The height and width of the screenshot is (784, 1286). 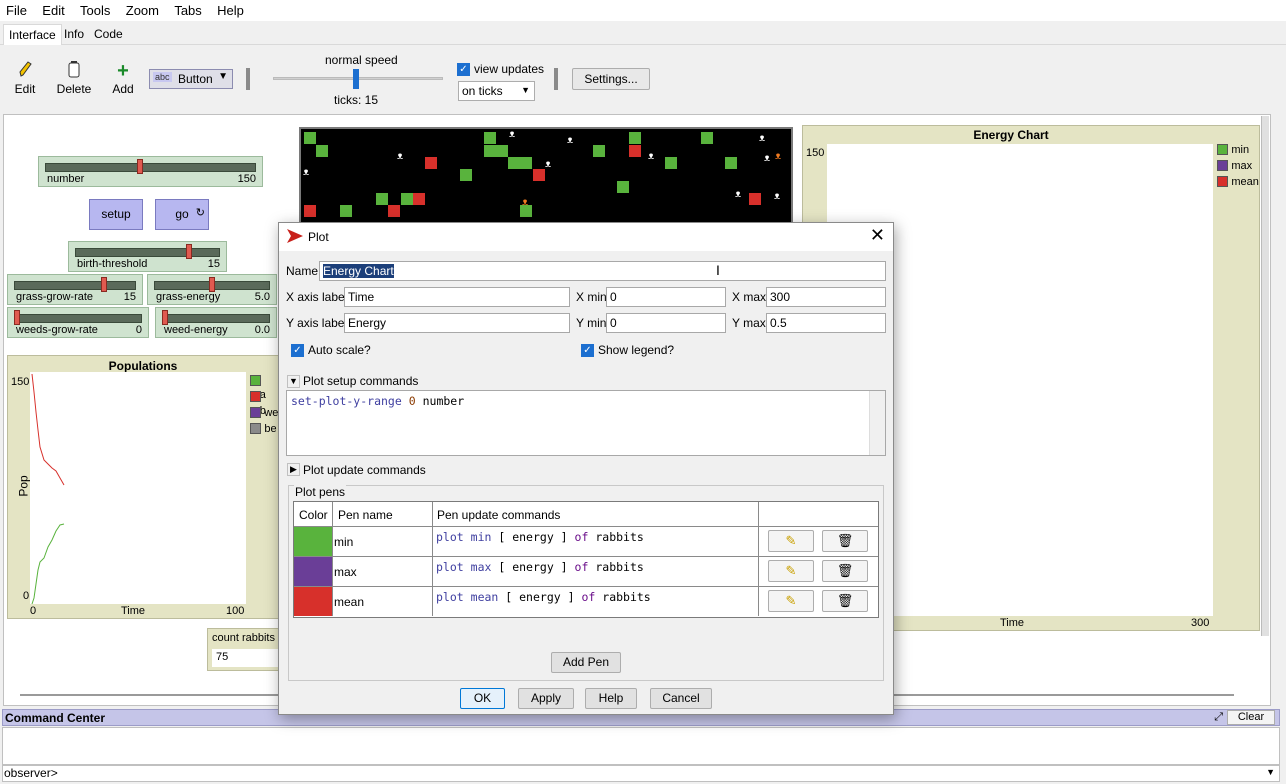 What do you see at coordinates (1265, 376) in the screenshot?
I see `workspace-vertical-scrollbar` at bounding box center [1265, 376].